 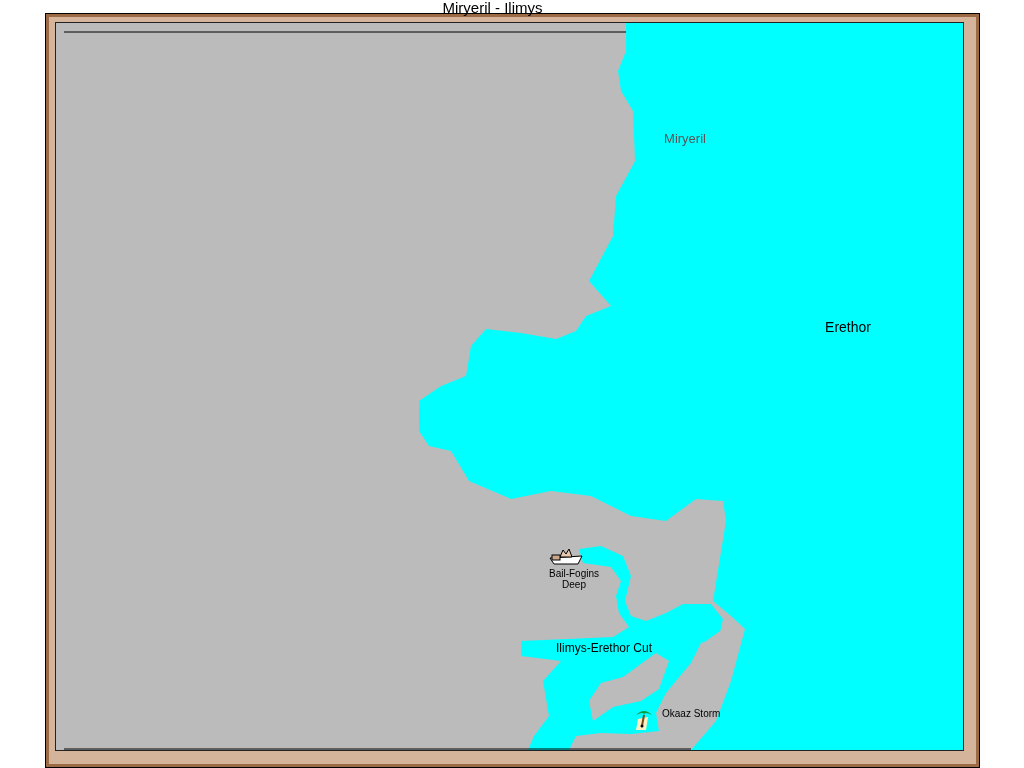 I want to click on place-label: Bail-Fogins Deep, so click(x=574, y=579).